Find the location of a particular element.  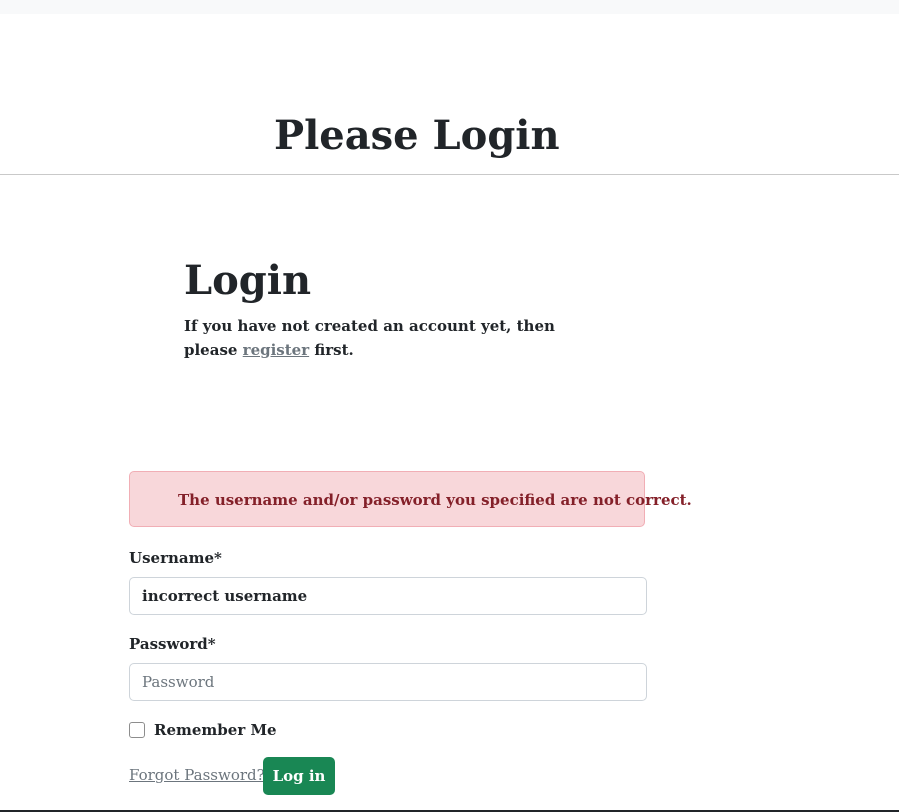

register-link: register is located at coordinates (276, 350).